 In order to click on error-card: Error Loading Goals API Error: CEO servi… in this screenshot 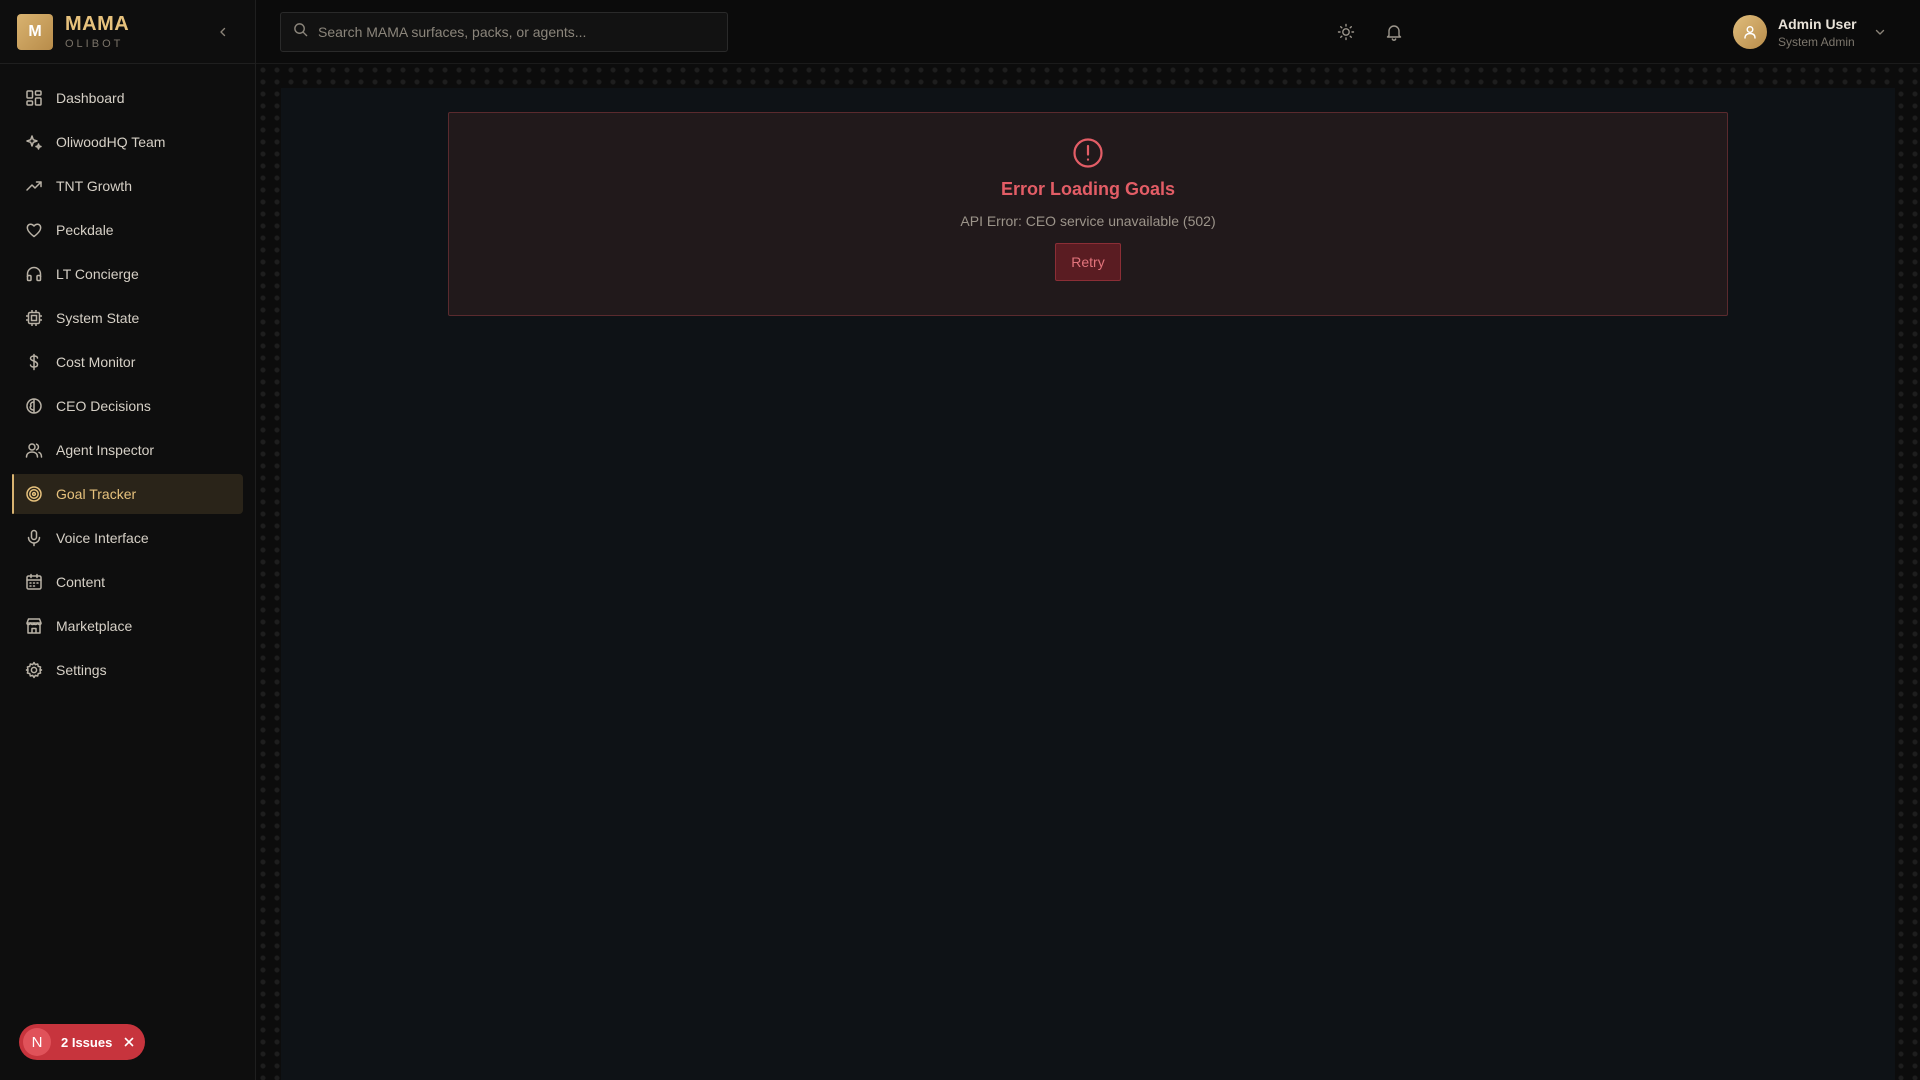, I will do `click(1088, 214)`.